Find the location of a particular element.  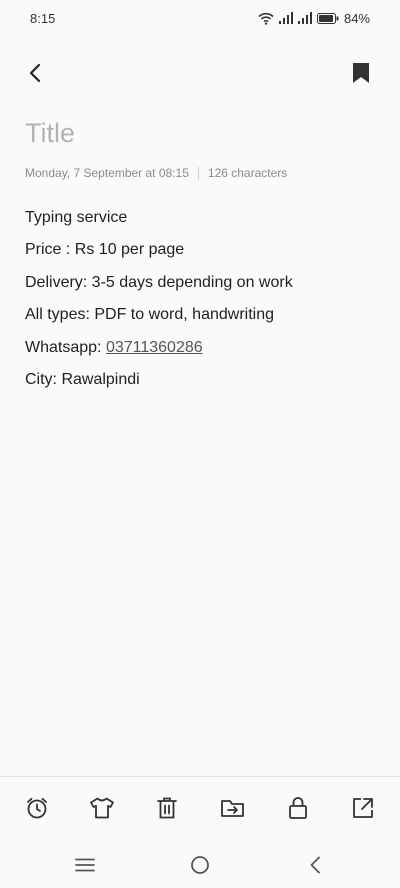

reminder-button is located at coordinates (37, 811).